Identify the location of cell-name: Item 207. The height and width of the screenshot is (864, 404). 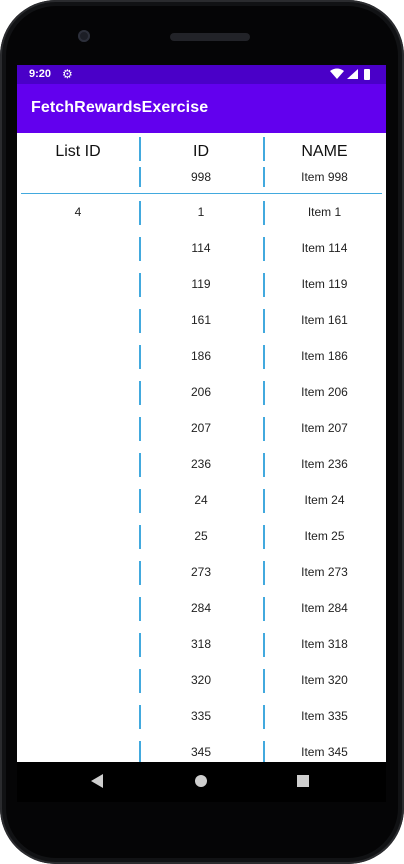
(324, 428).